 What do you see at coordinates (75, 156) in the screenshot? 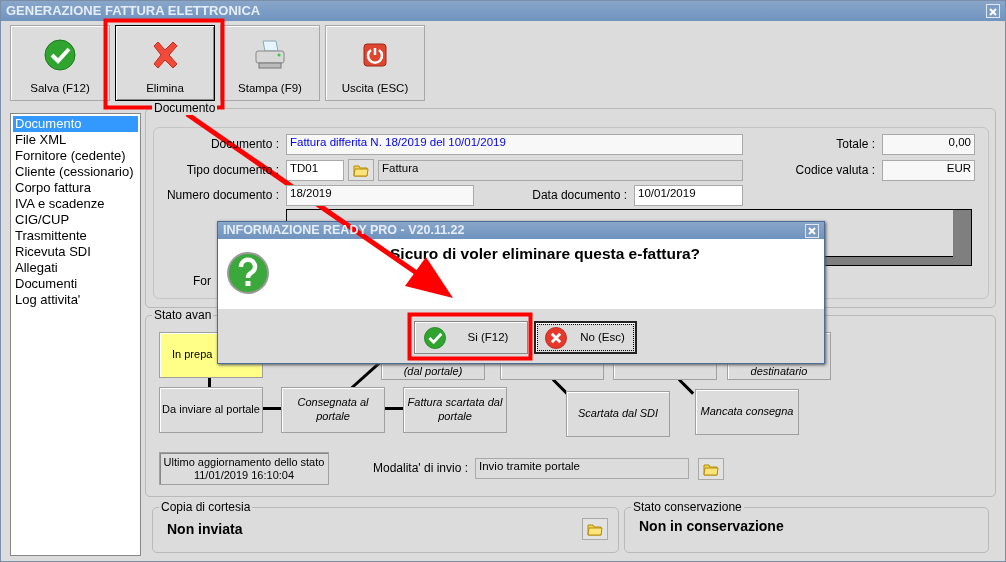
I see `sidebar-item: Fornitore (cedente)` at bounding box center [75, 156].